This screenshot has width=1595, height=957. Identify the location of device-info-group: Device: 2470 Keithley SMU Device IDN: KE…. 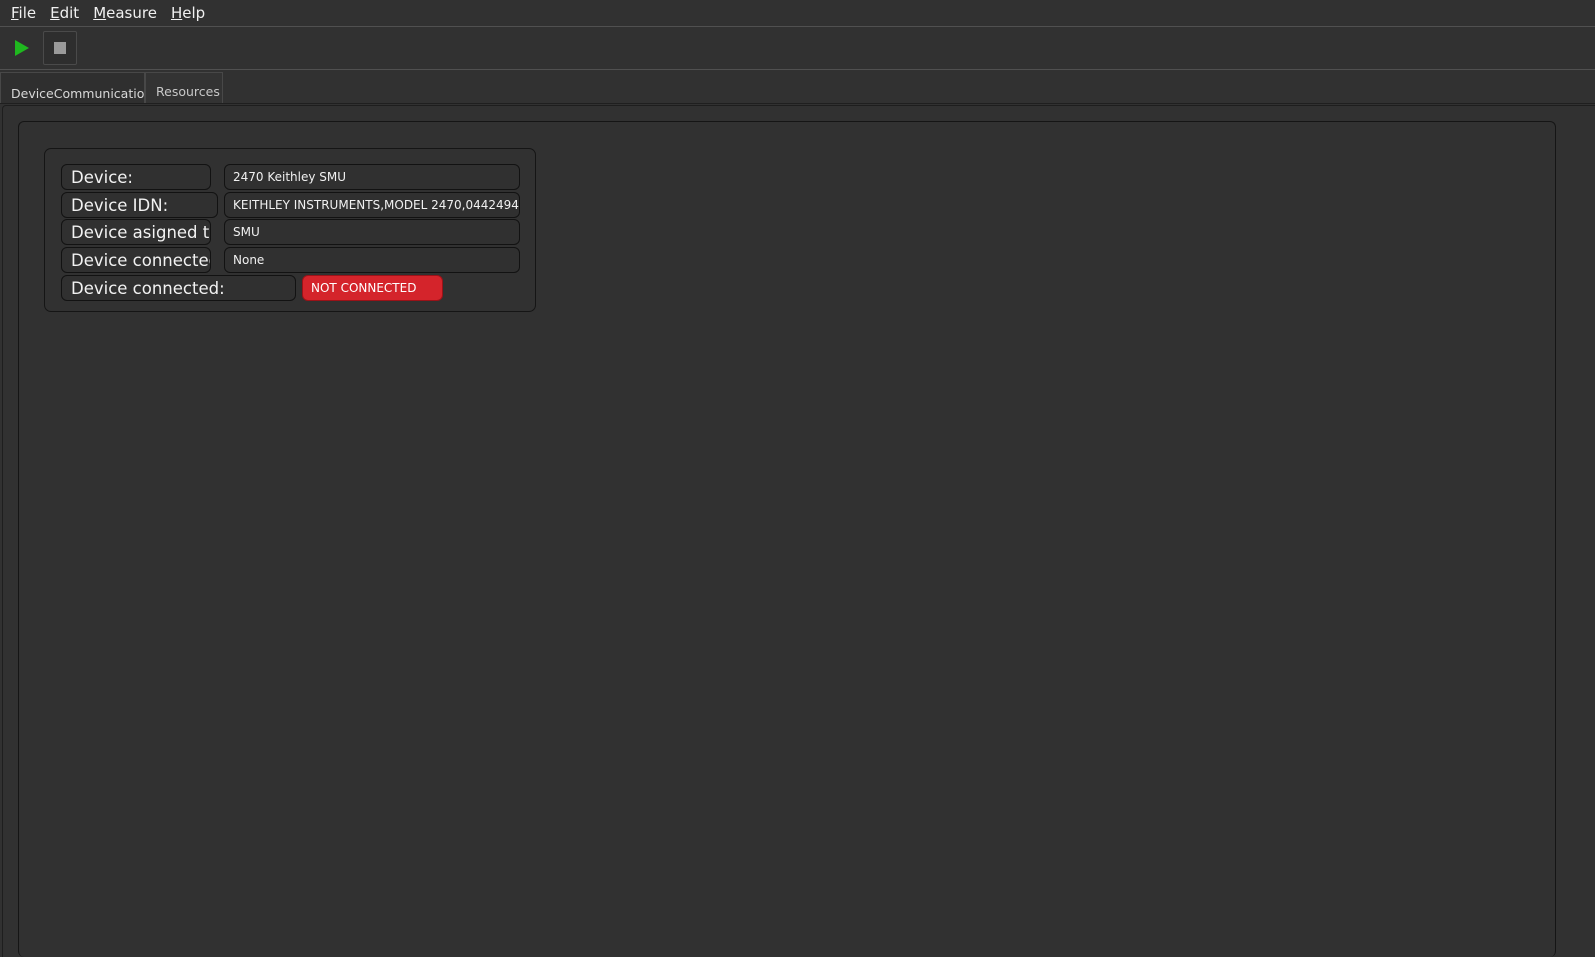
(290, 230).